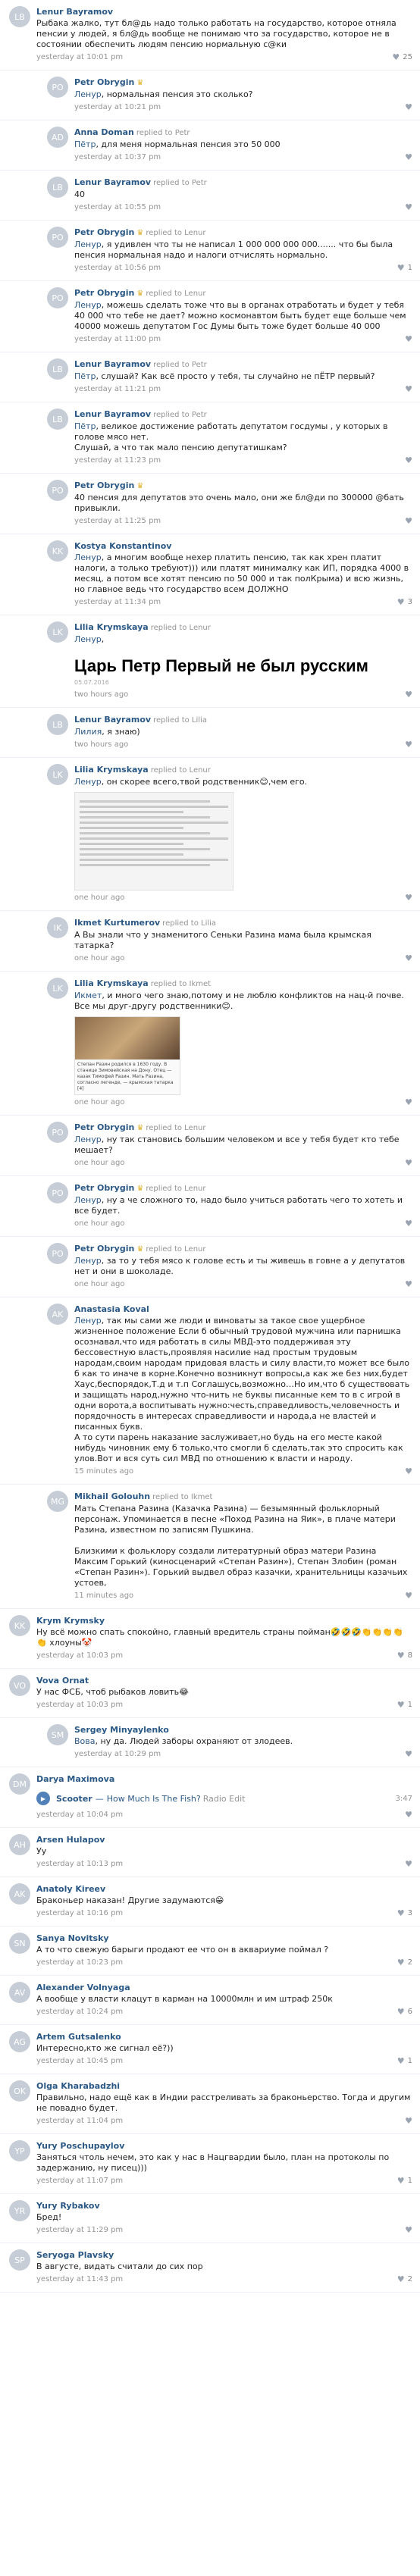 The image size is (420, 2576). What do you see at coordinates (117, 923) in the screenshot?
I see `author-name-link: Ikmet Kurtumerov` at bounding box center [117, 923].